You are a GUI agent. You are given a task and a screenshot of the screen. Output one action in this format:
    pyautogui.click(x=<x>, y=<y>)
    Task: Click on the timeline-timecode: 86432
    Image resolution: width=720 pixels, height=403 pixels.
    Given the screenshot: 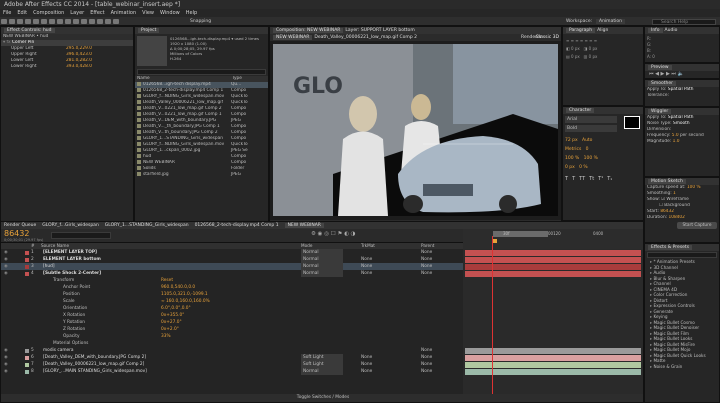 What is the action you would take?
    pyautogui.click(x=16, y=233)
    